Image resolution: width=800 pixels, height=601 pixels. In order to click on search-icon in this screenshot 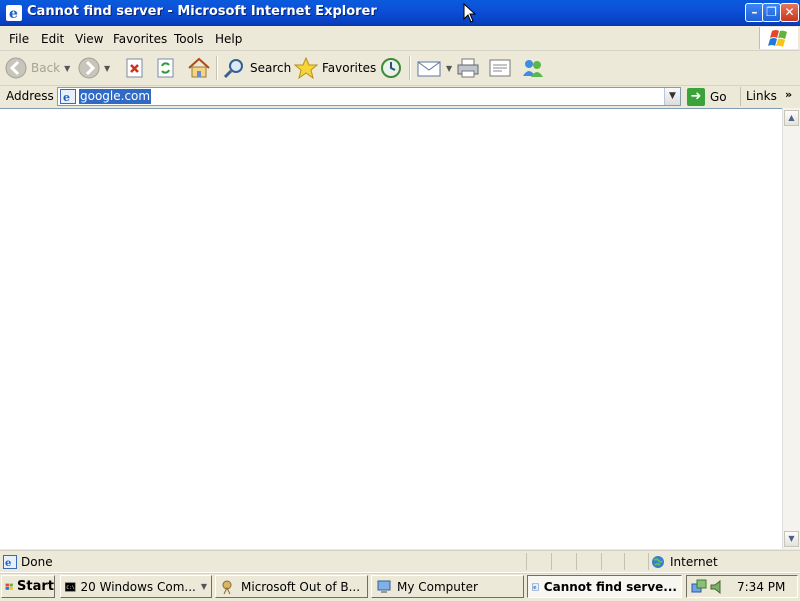, I will do `click(233, 69)`.